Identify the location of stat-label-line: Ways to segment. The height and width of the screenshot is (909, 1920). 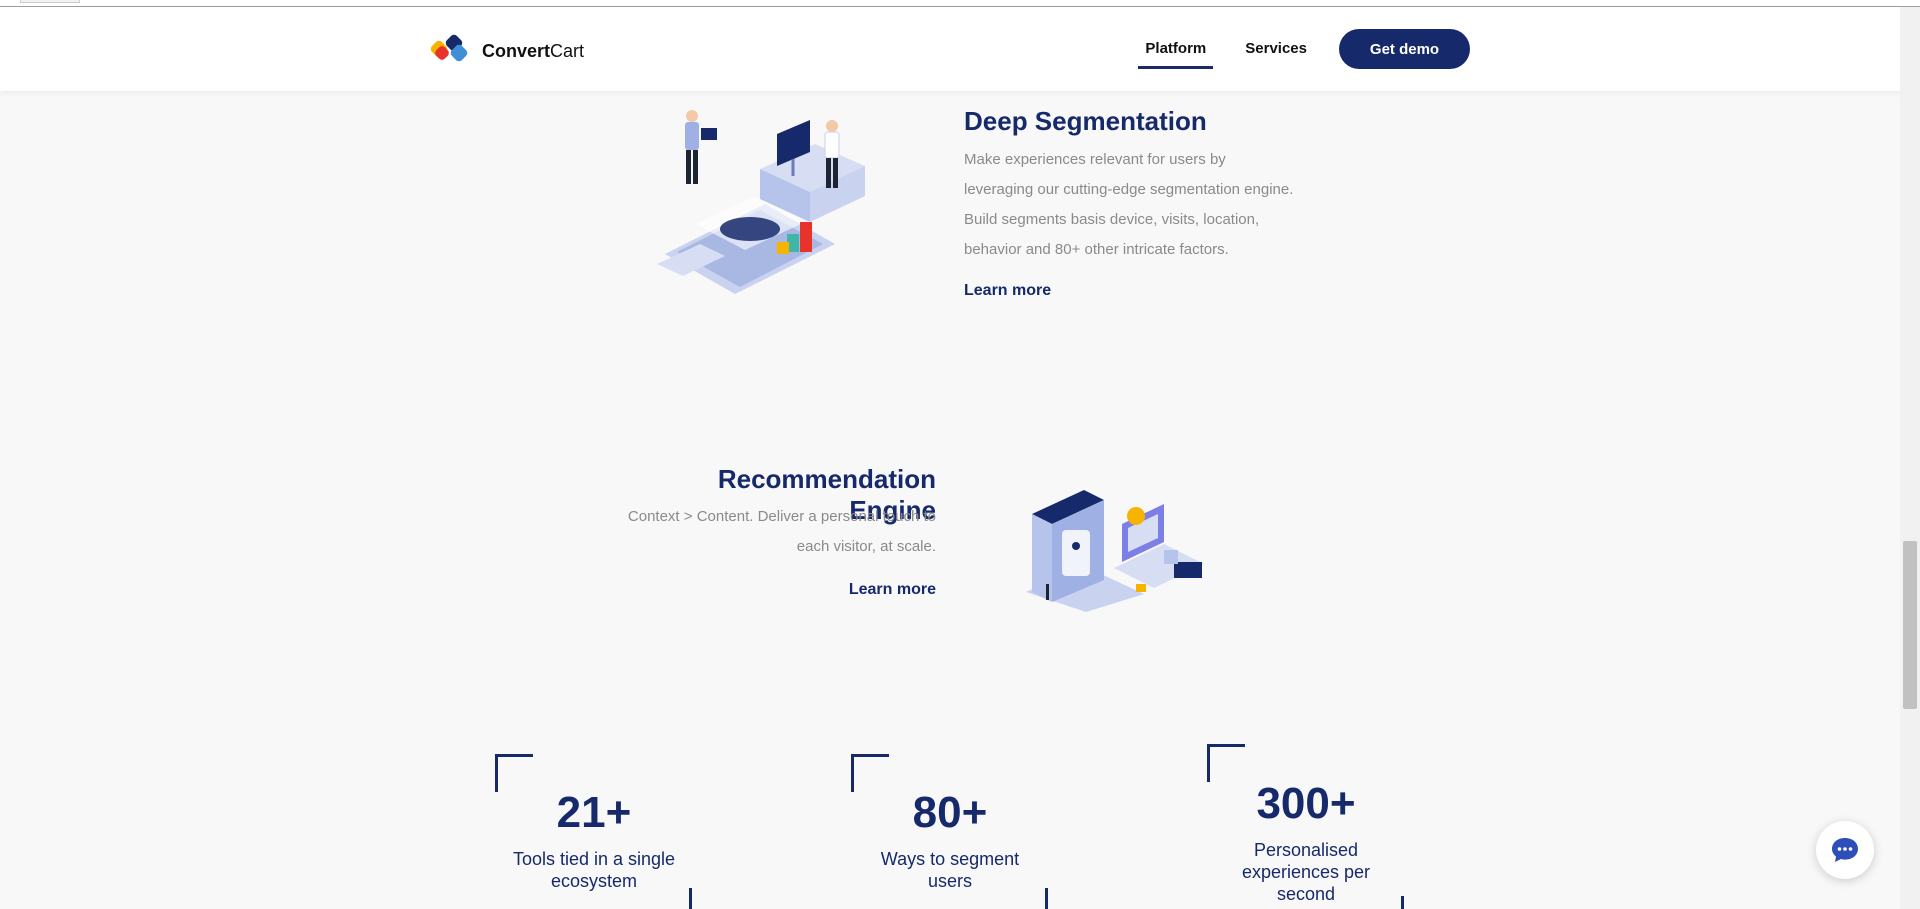
(950, 859).